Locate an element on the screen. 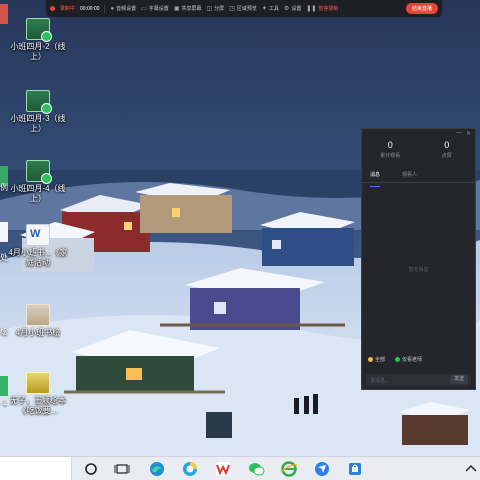  screen-icon: ▣ is located at coordinates (176, 9).